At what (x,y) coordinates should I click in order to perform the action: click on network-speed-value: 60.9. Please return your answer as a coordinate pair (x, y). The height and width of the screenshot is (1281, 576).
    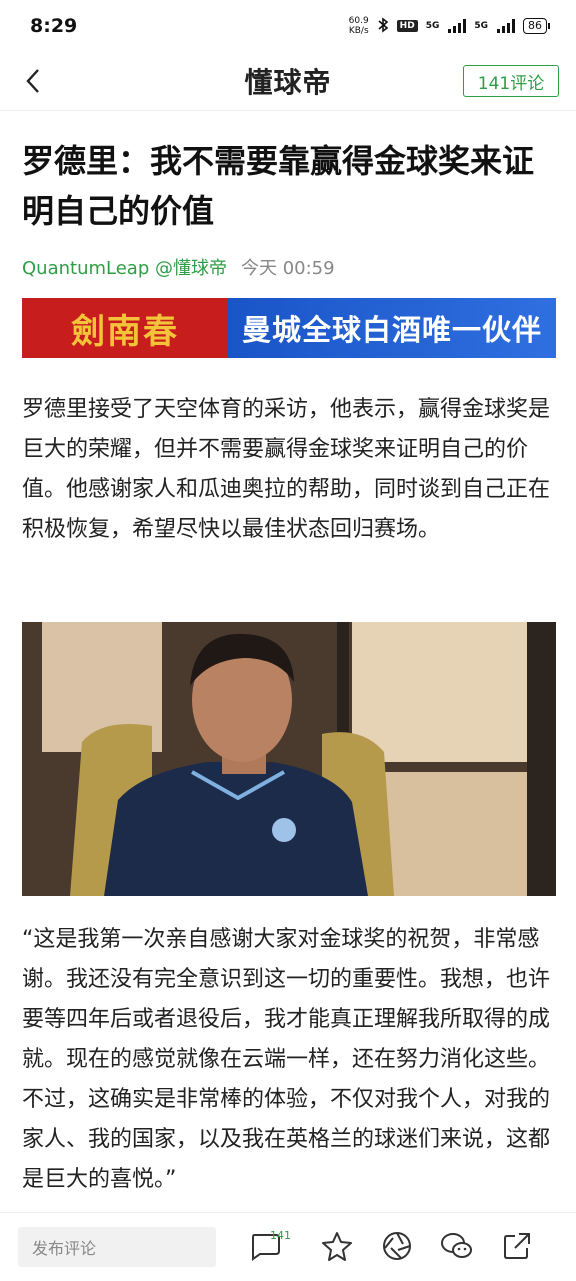
    Looking at the image, I should click on (358, 21).